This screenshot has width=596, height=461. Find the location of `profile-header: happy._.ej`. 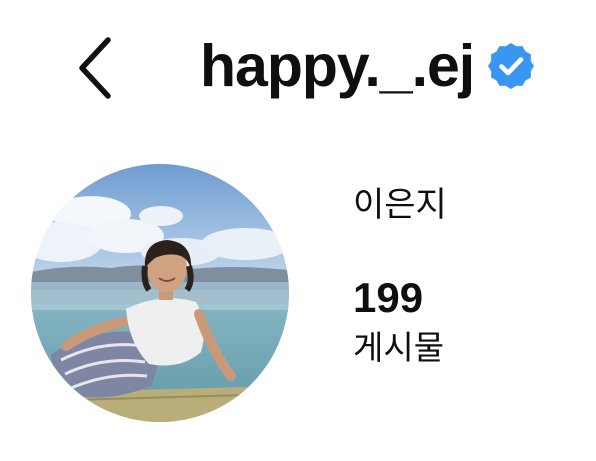

profile-header: happy._.ej is located at coordinates (368, 66).